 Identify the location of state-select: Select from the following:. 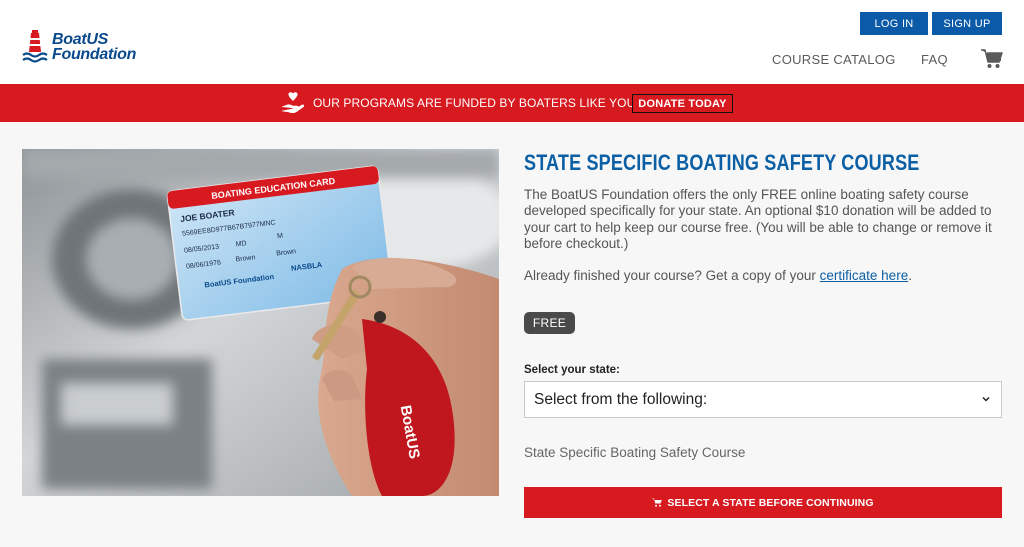
(763, 399).